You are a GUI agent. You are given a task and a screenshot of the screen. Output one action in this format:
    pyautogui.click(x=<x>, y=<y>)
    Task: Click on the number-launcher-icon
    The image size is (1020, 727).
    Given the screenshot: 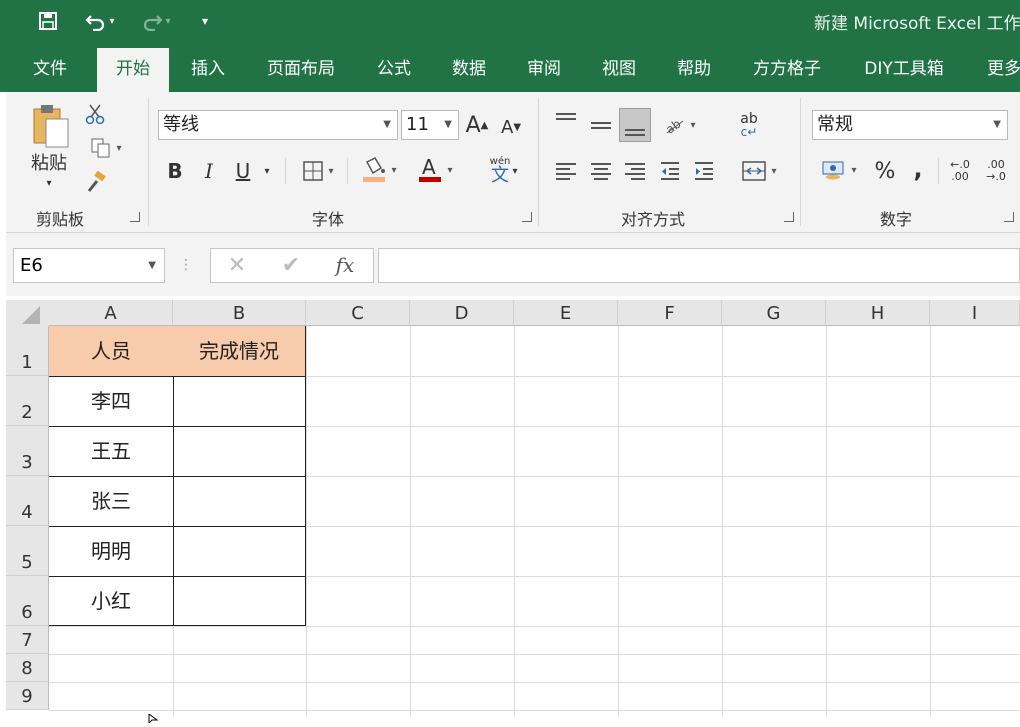 What is the action you would take?
    pyautogui.click(x=1009, y=217)
    